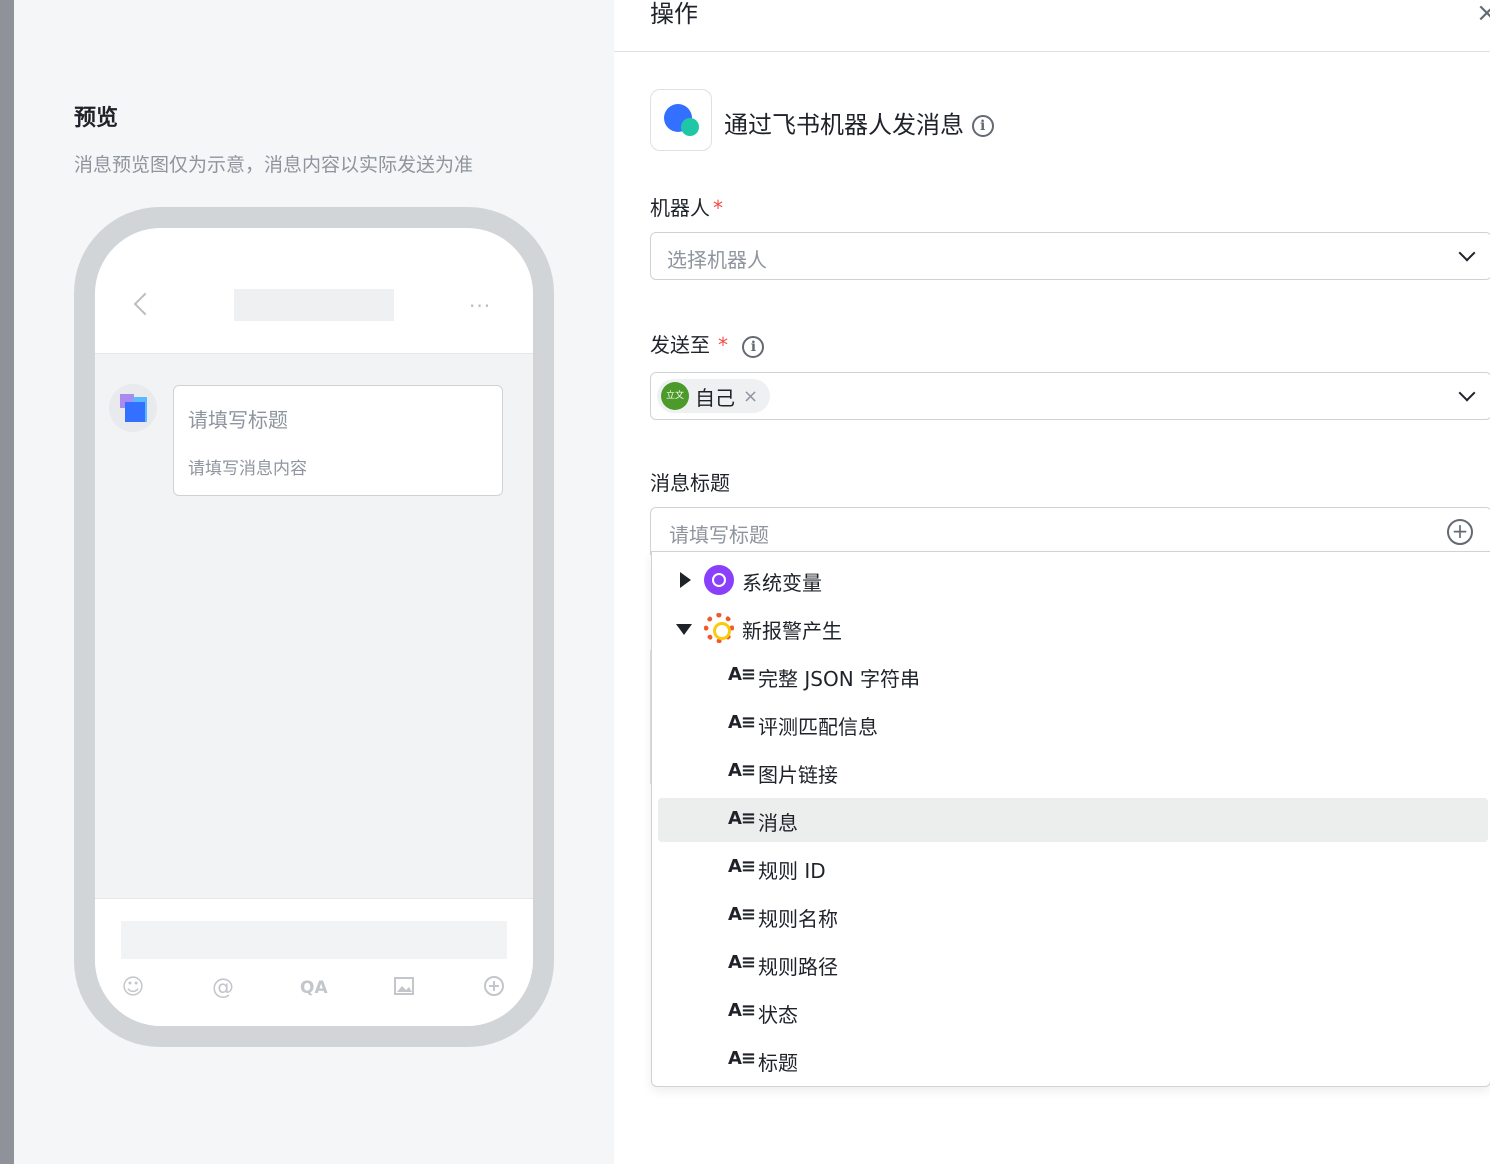 This screenshot has height=1164, width=1490. Describe the element at coordinates (1460, 532) in the screenshot. I see `add-variable-icon: +` at that location.